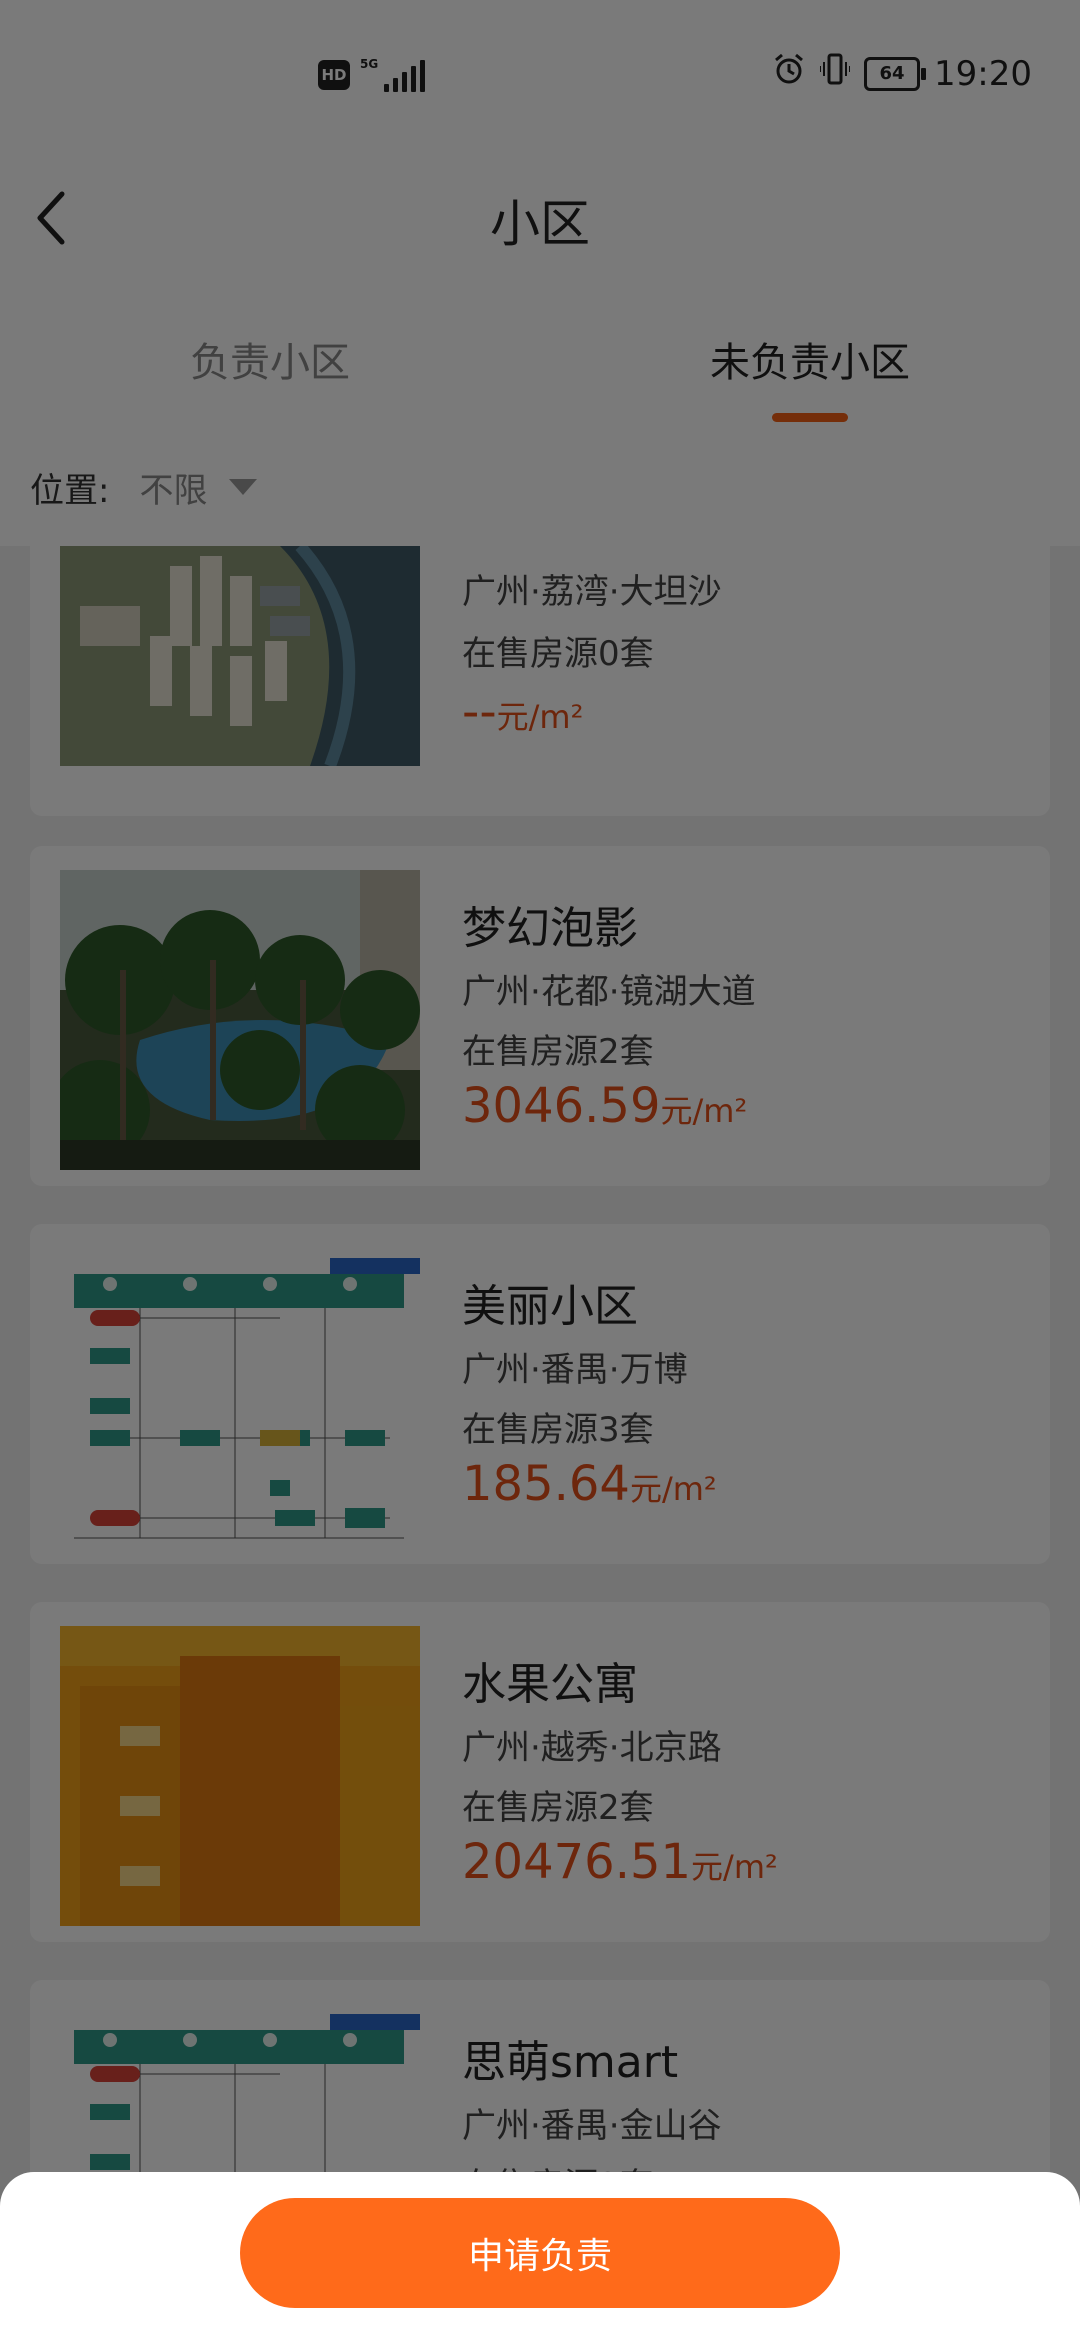 This screenshot has height=2340, width=1080. I want to click on filter-value: 不限, so click(173, 487).